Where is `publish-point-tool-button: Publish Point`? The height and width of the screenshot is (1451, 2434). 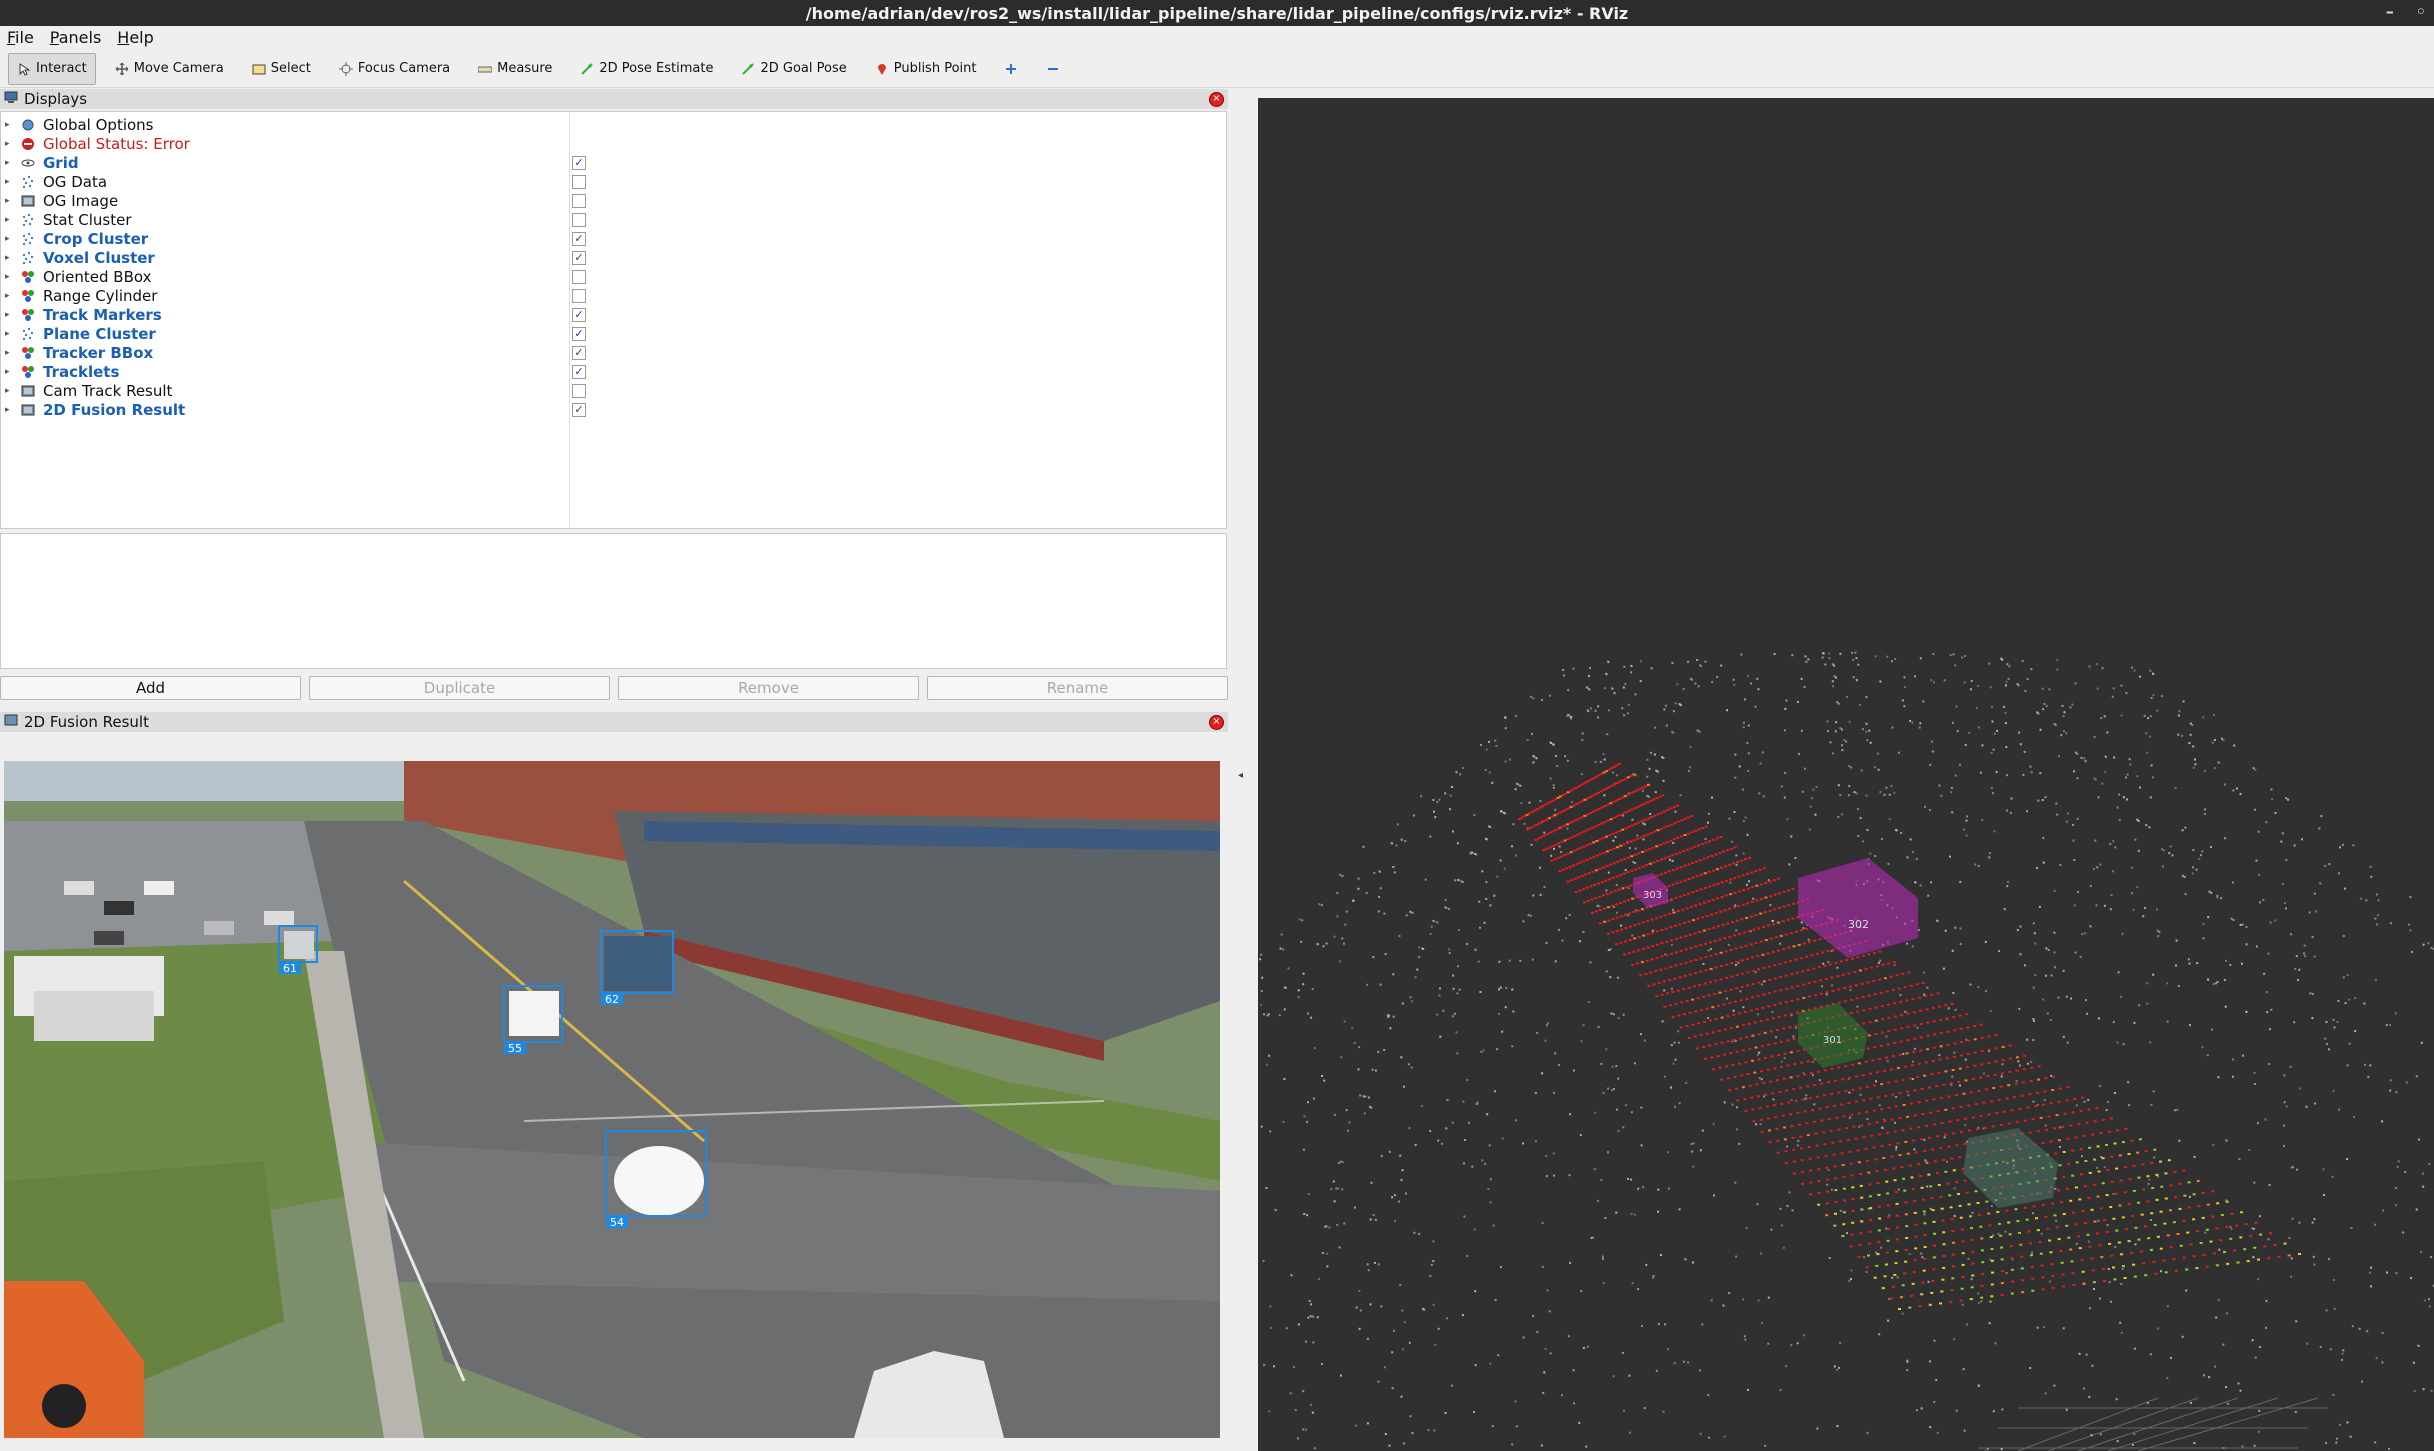 publish-point-tool-button: Publish Point is located at coordinates (926, 69).